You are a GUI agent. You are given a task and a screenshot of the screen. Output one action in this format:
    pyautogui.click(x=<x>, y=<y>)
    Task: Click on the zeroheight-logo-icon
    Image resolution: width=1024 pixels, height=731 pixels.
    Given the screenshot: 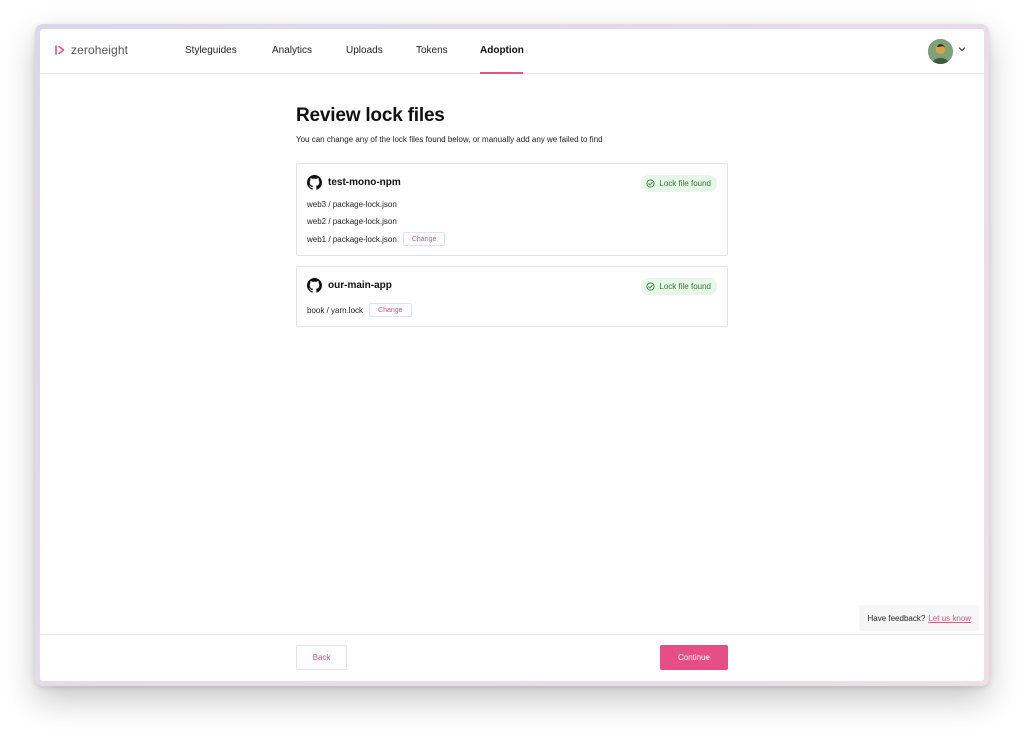 What is the action you would take?
    pyautogui.click(x=60, y=50)
    